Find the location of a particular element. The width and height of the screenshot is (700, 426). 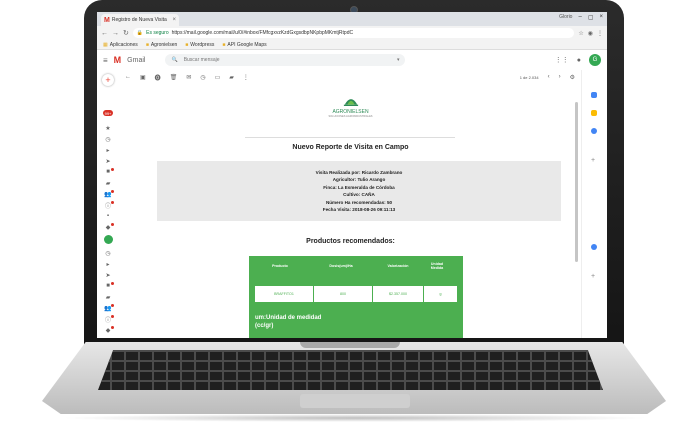

table-cell: BRAFFITO1 is located at coordinates (284, 294).